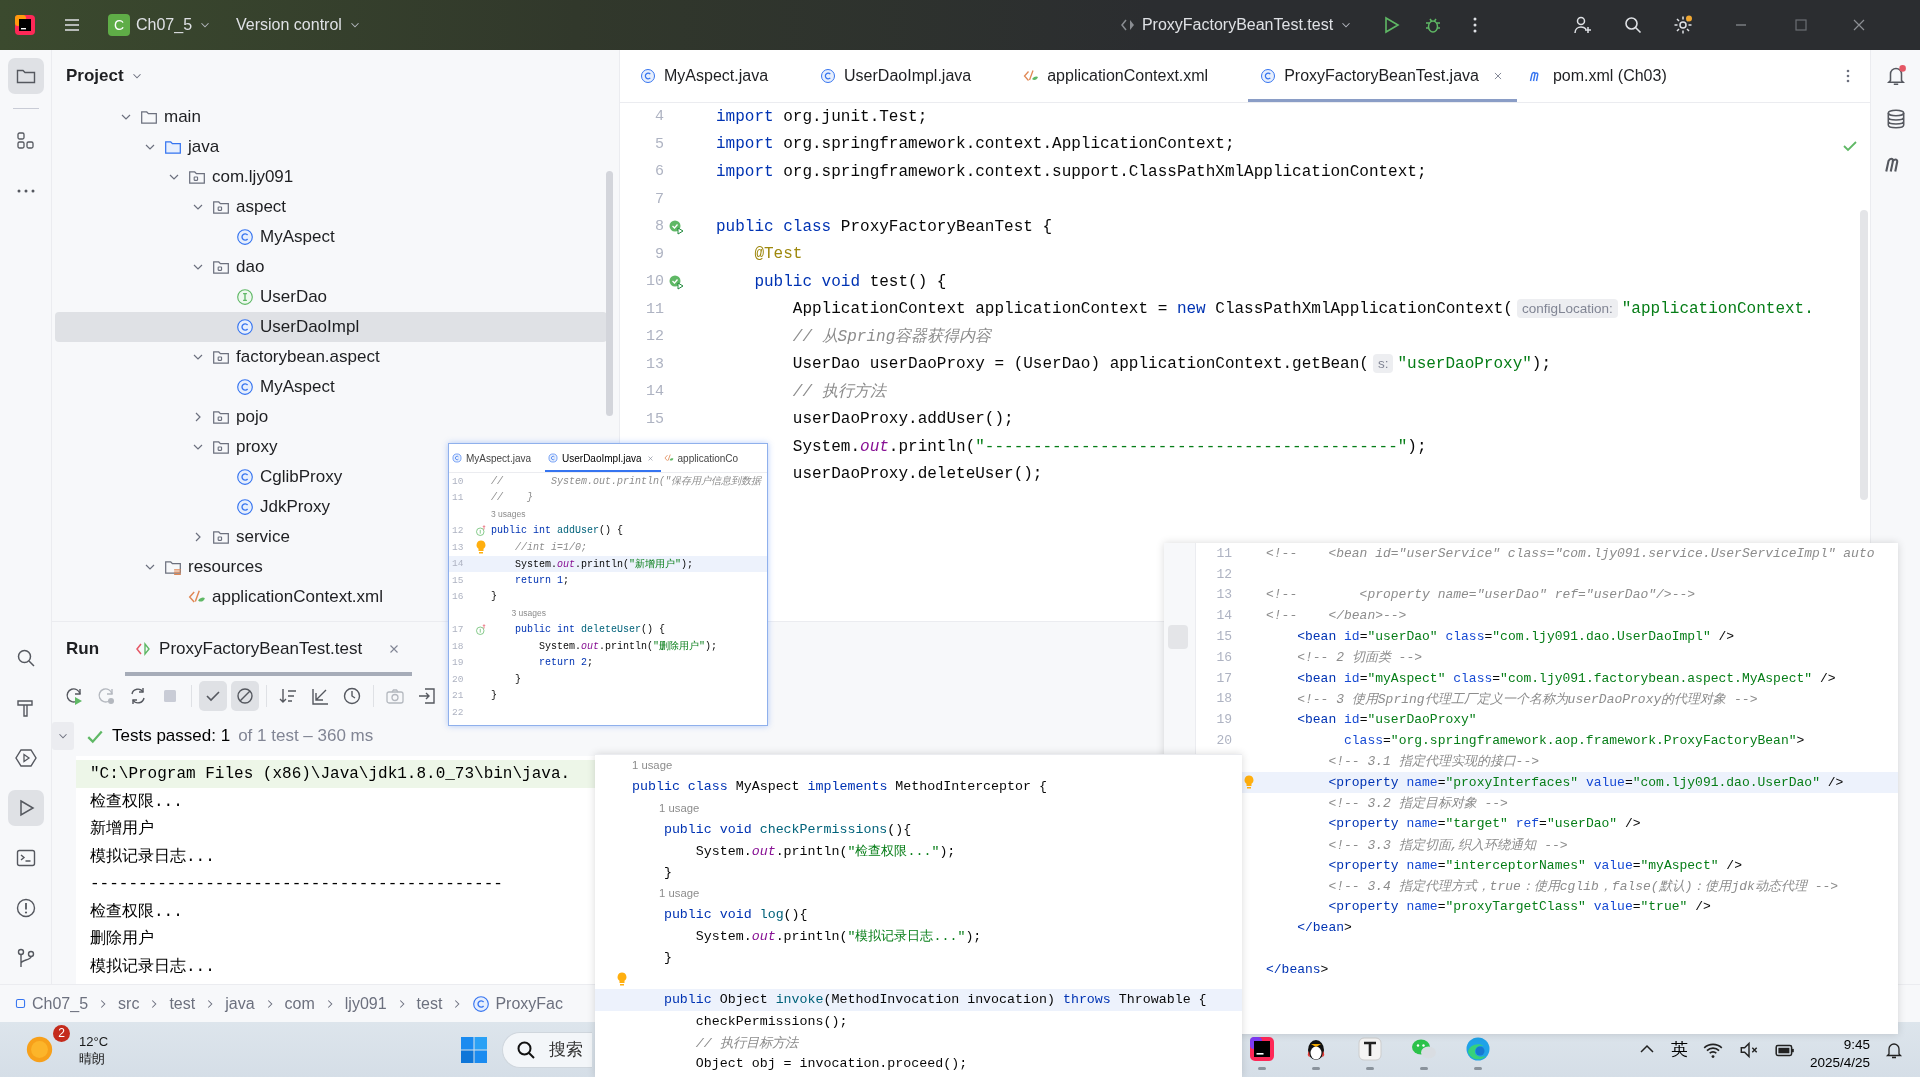  What do you see at coordinates (269, 649) in the screenshot?
I see `run-tab: ProxyFactoryBeanTest.test` at bounding box center [269, 649].